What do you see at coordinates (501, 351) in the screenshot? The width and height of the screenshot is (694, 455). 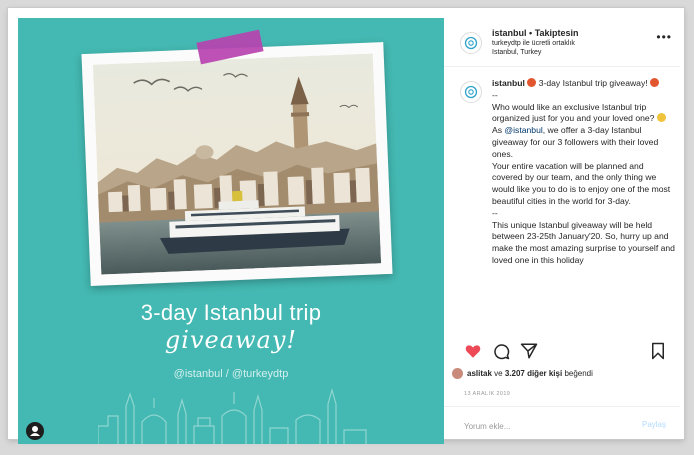 I see `comment-icon` at bounding box center [501, 351].